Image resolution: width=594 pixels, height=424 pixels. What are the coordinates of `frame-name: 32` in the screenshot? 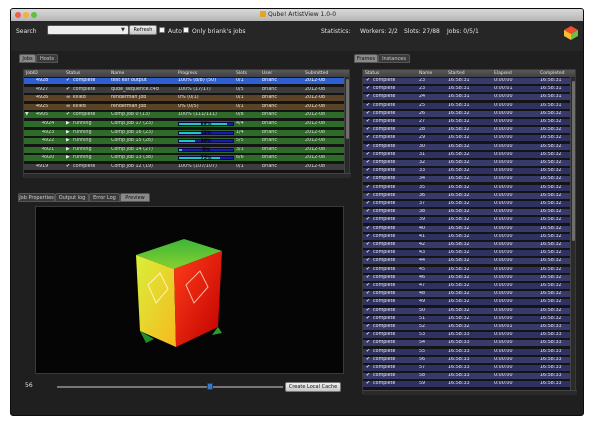 It's located at (422, 162).